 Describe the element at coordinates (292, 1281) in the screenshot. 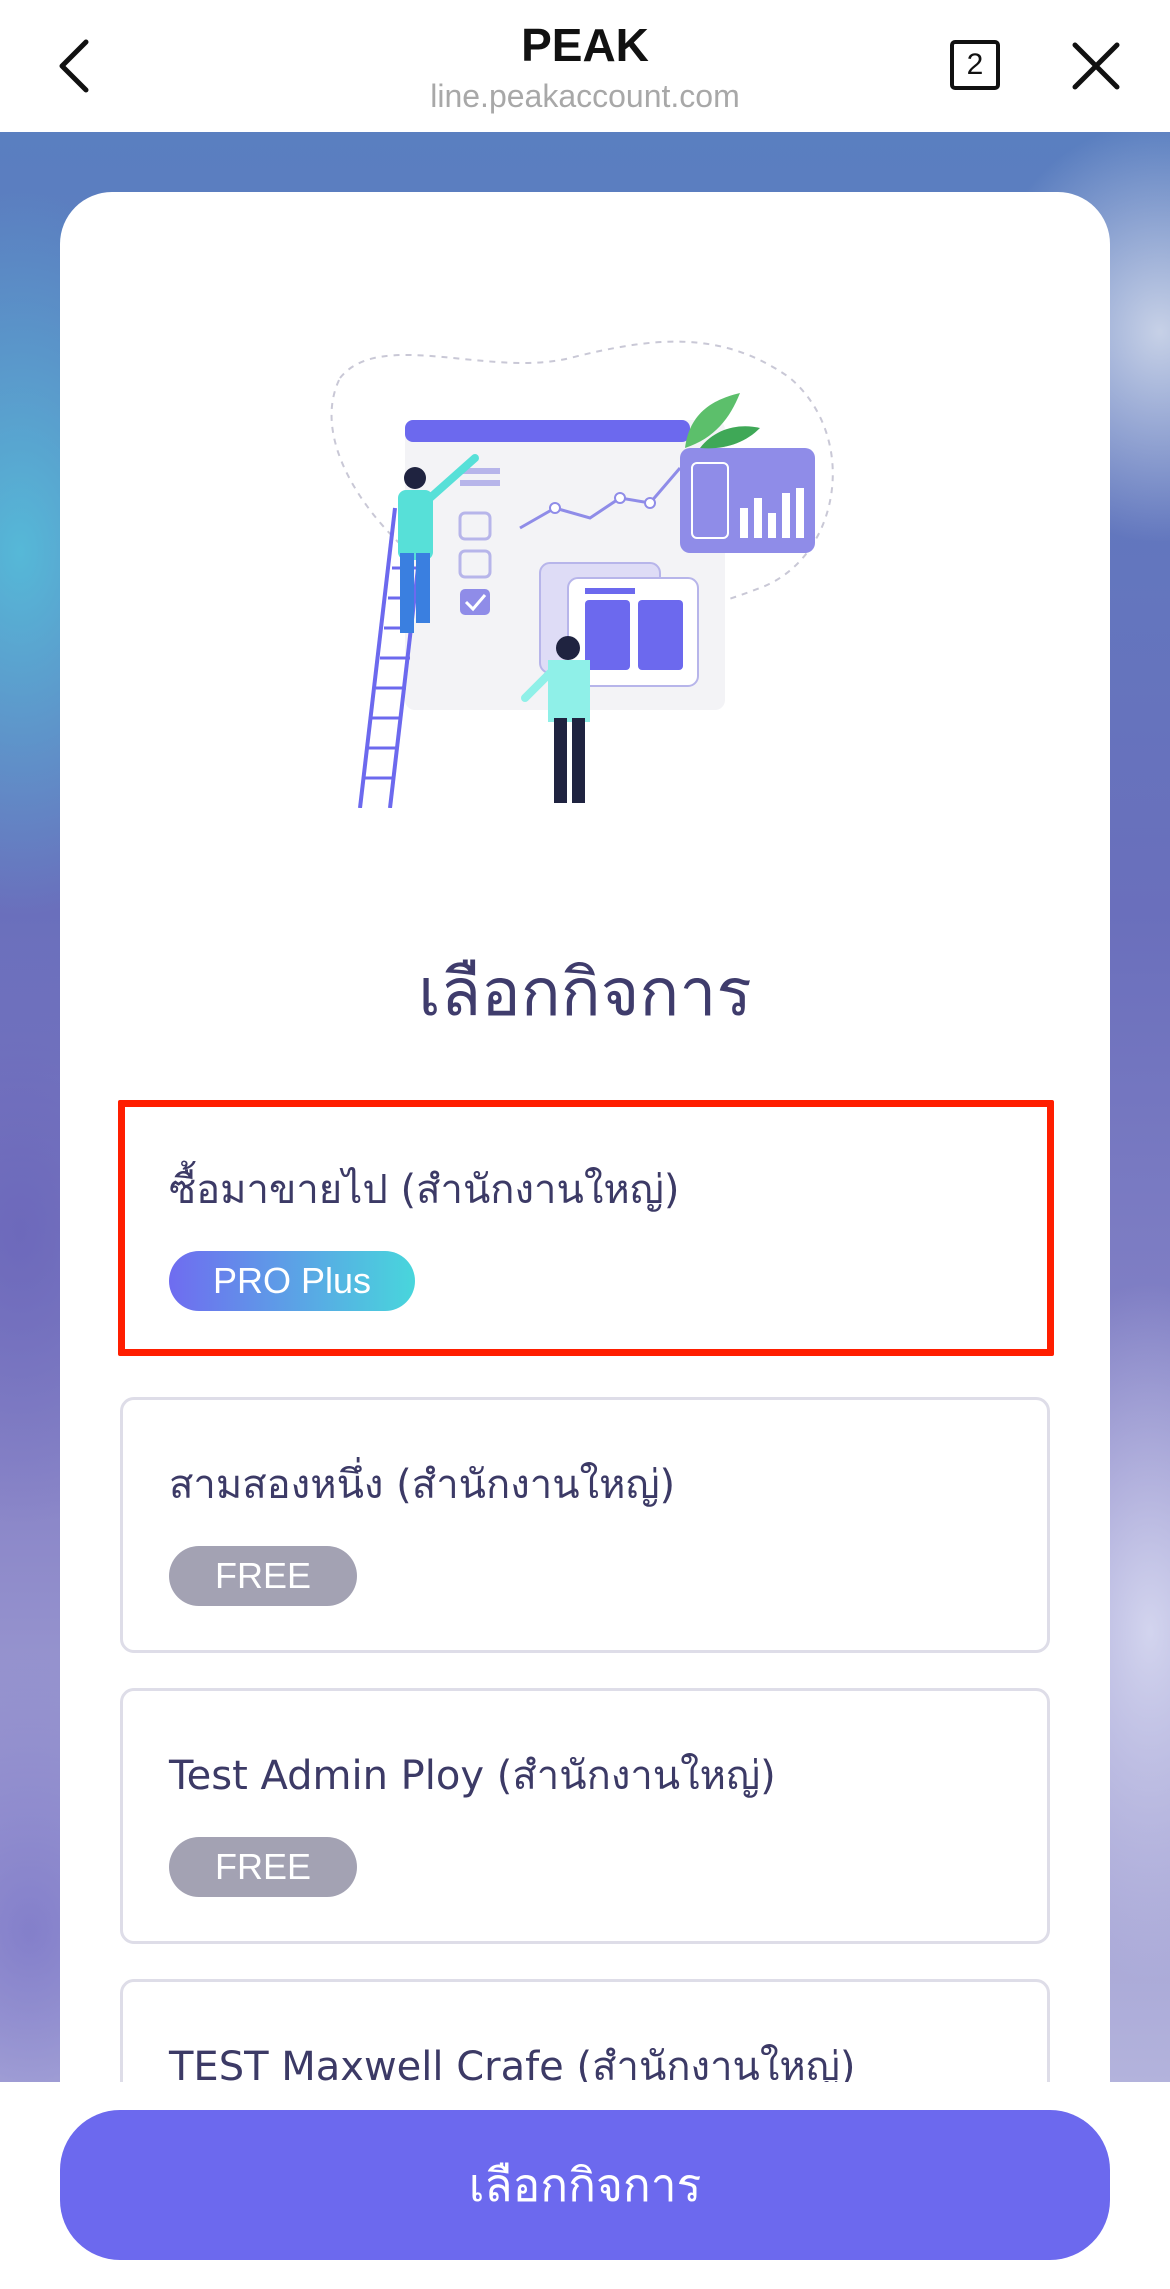

I see `plan-badge: PRO Plus` at that location.